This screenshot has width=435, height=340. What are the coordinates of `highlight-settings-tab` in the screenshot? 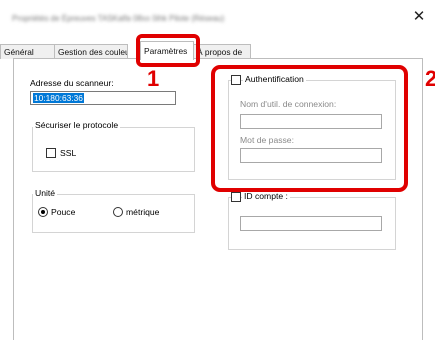 It's located at (168, 50).